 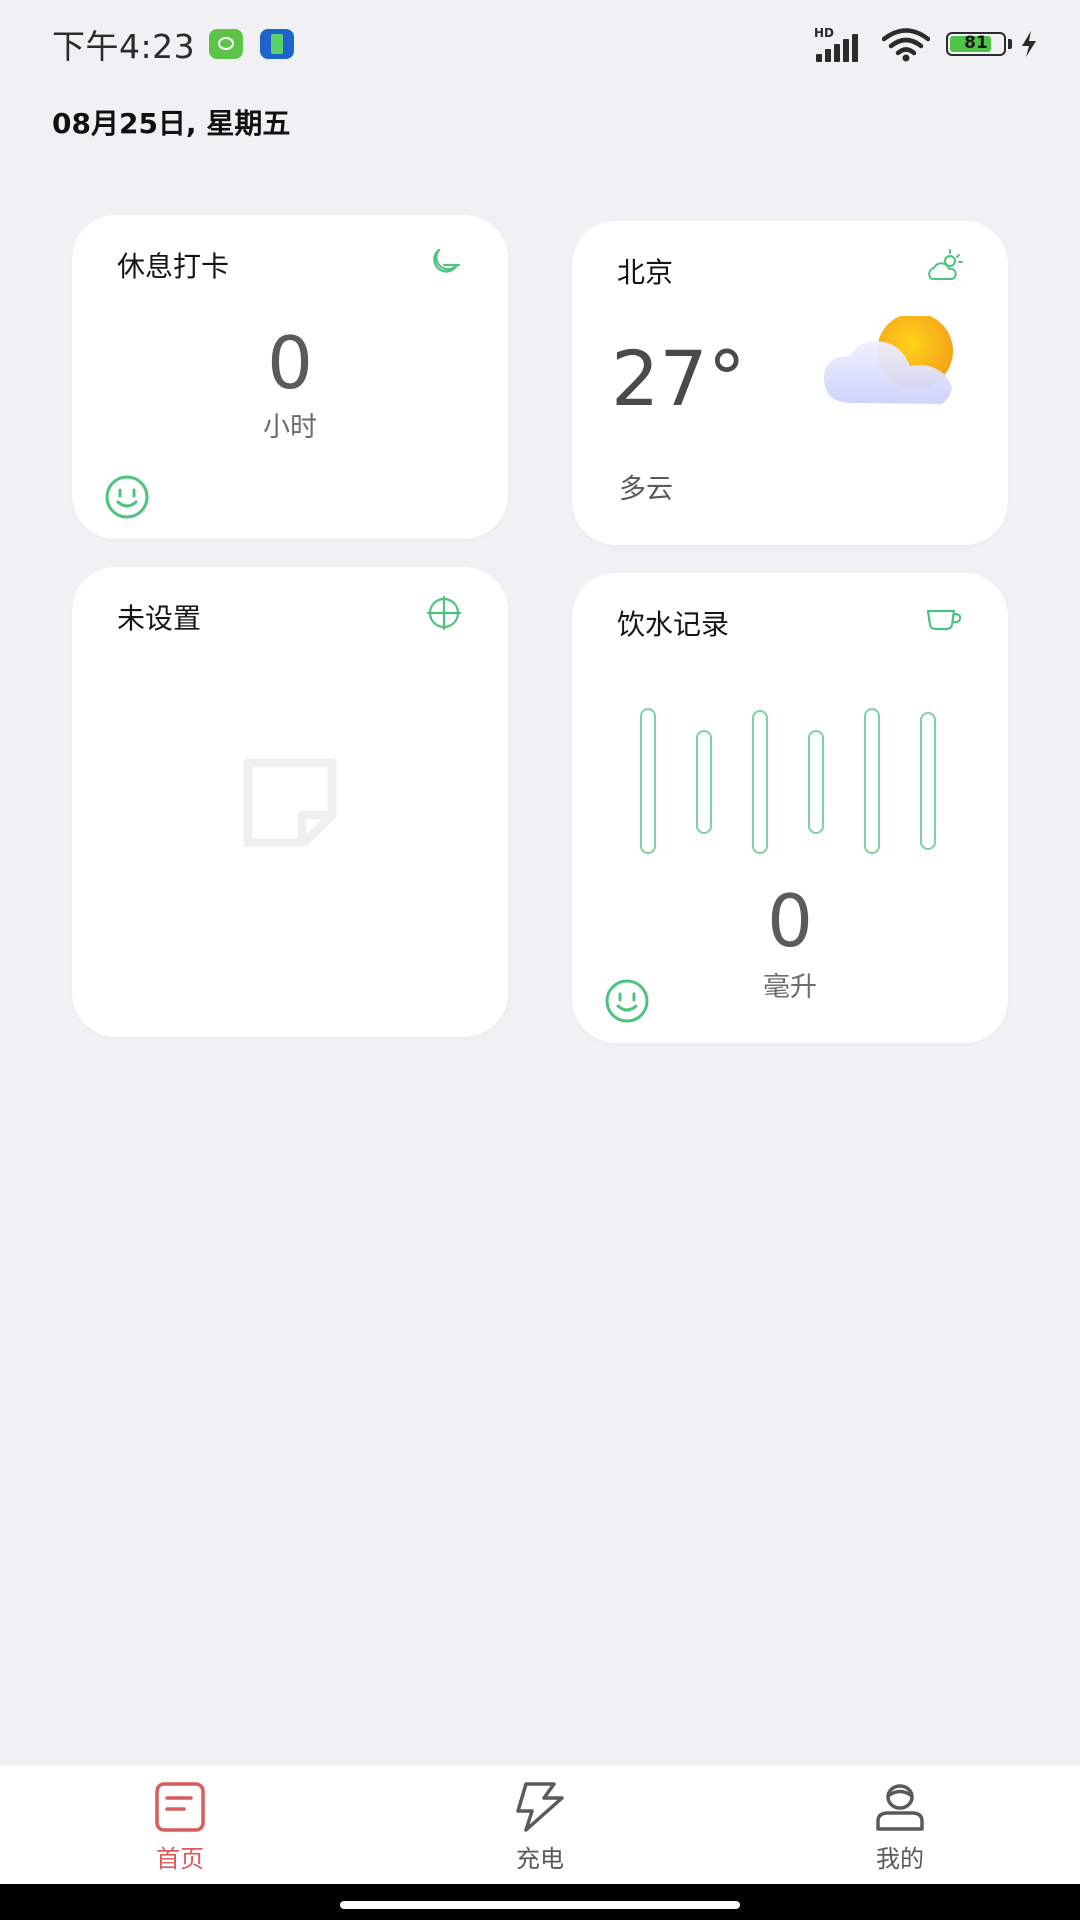 I want to click on crosshair-icon, so click(x=444, y=613).